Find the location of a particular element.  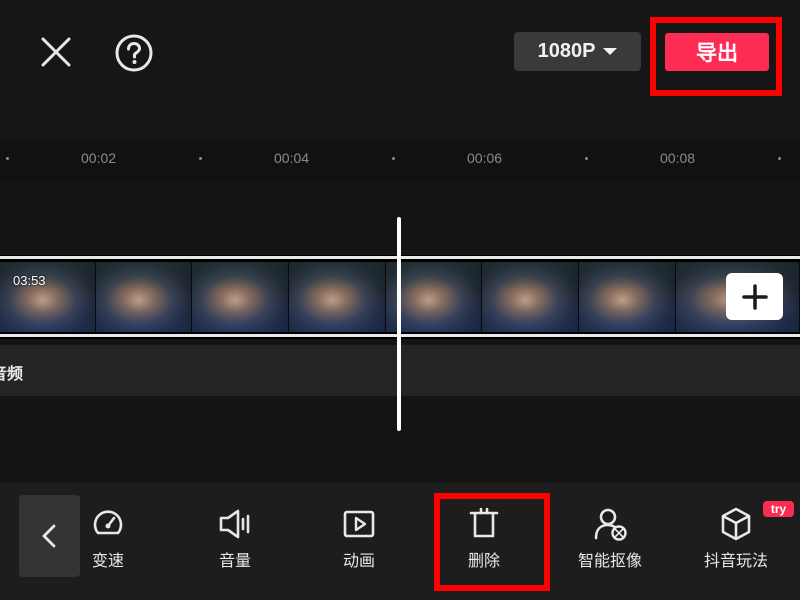

resolution-dropdown: 1080P is located at coordinates (577, 51).